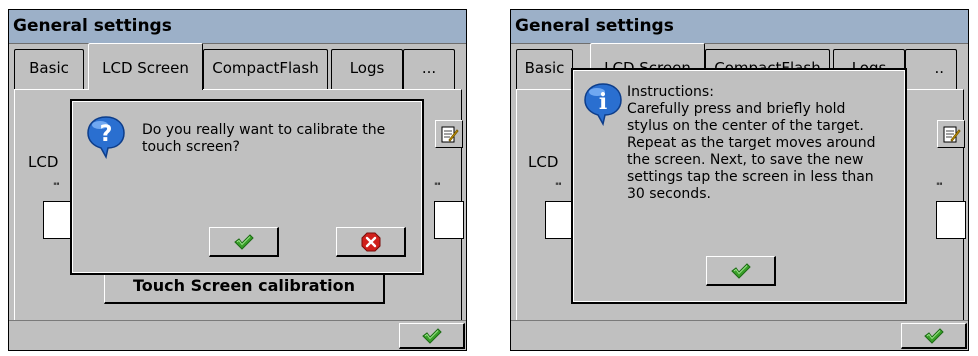 Image resolution: width=978 pixels, height=356 pixels. Describe the element at coordinates (265, 69) in the screenshot. I see `tab-compactflash: CompactFlash` at that location.